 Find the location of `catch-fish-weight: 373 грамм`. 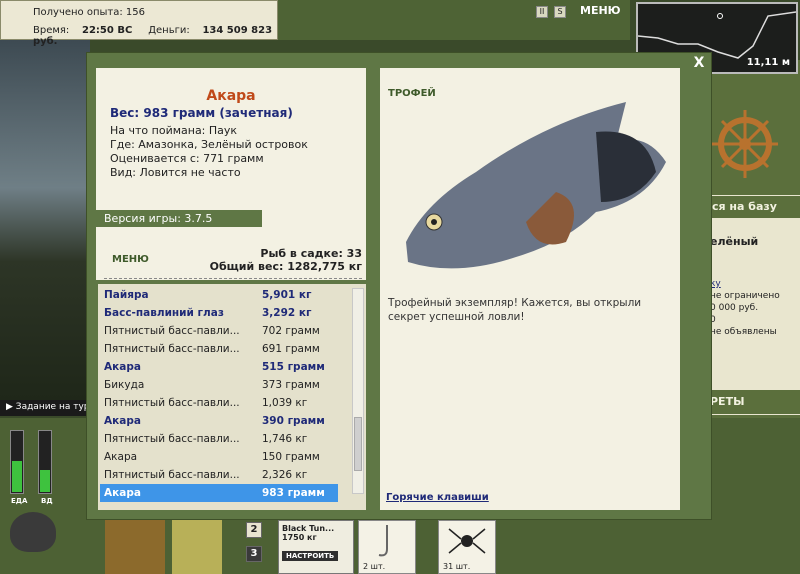

catch-fish-weight: 373 грамм is located at coordinates (291, 385).